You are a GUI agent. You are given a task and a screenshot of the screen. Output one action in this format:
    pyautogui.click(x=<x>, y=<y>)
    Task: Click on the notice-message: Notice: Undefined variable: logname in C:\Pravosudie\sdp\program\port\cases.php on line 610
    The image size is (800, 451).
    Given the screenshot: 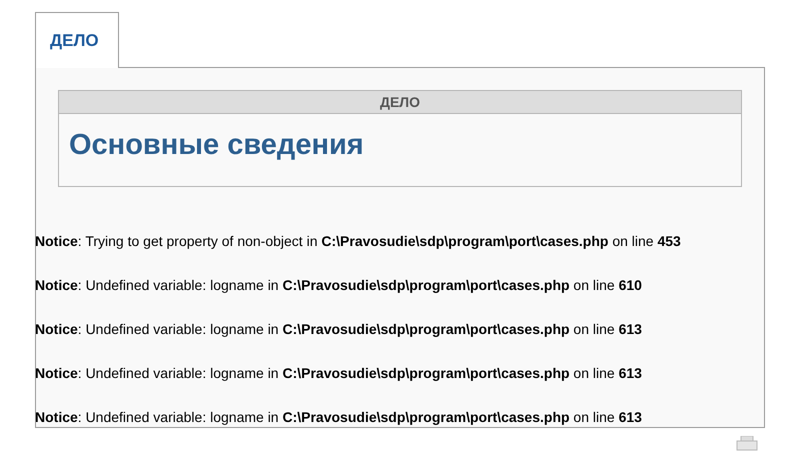 What is the action you would take?
    pyautogui.click(x=339, y=285)
    